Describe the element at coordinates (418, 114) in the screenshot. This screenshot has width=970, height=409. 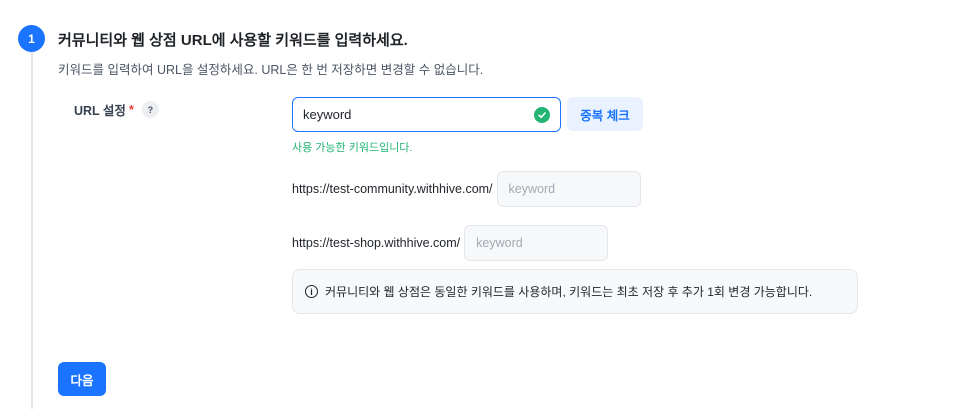
I see `keyword-input` at that location.